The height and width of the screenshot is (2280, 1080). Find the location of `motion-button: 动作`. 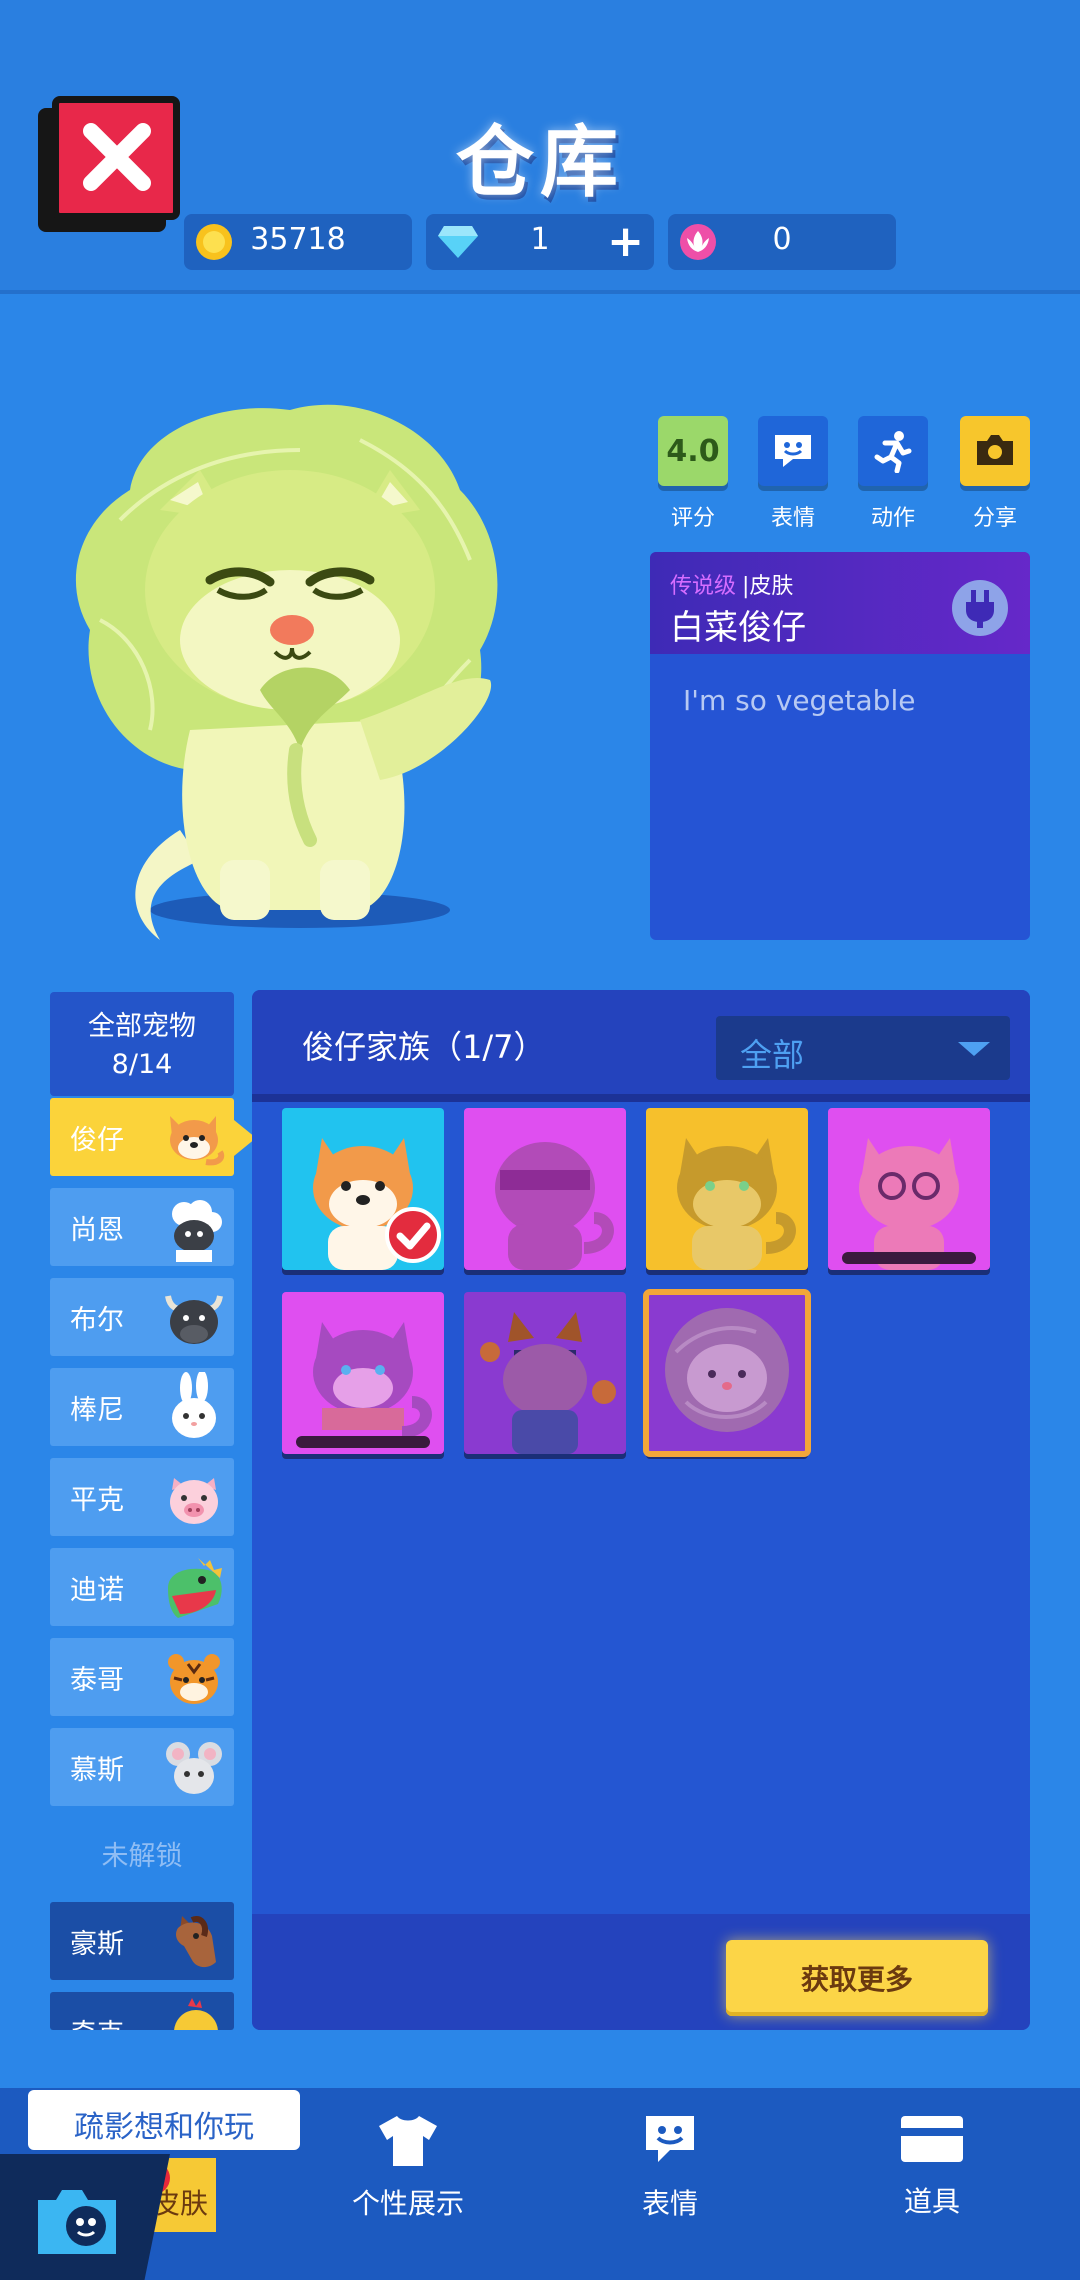

motion-button: 动作 is located at coordinates (893, 474).